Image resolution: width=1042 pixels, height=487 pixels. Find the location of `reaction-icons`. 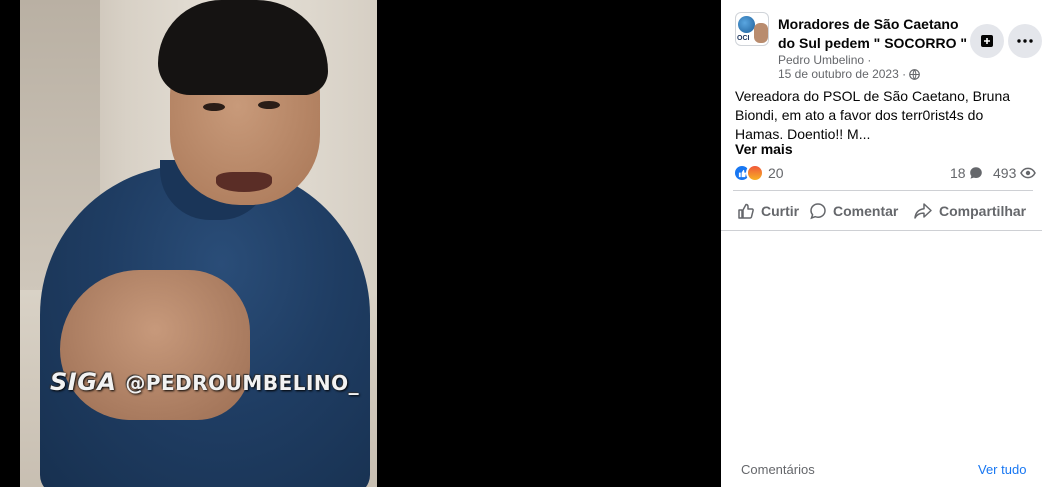

reaction-icons is located at coordinates (749, 173).